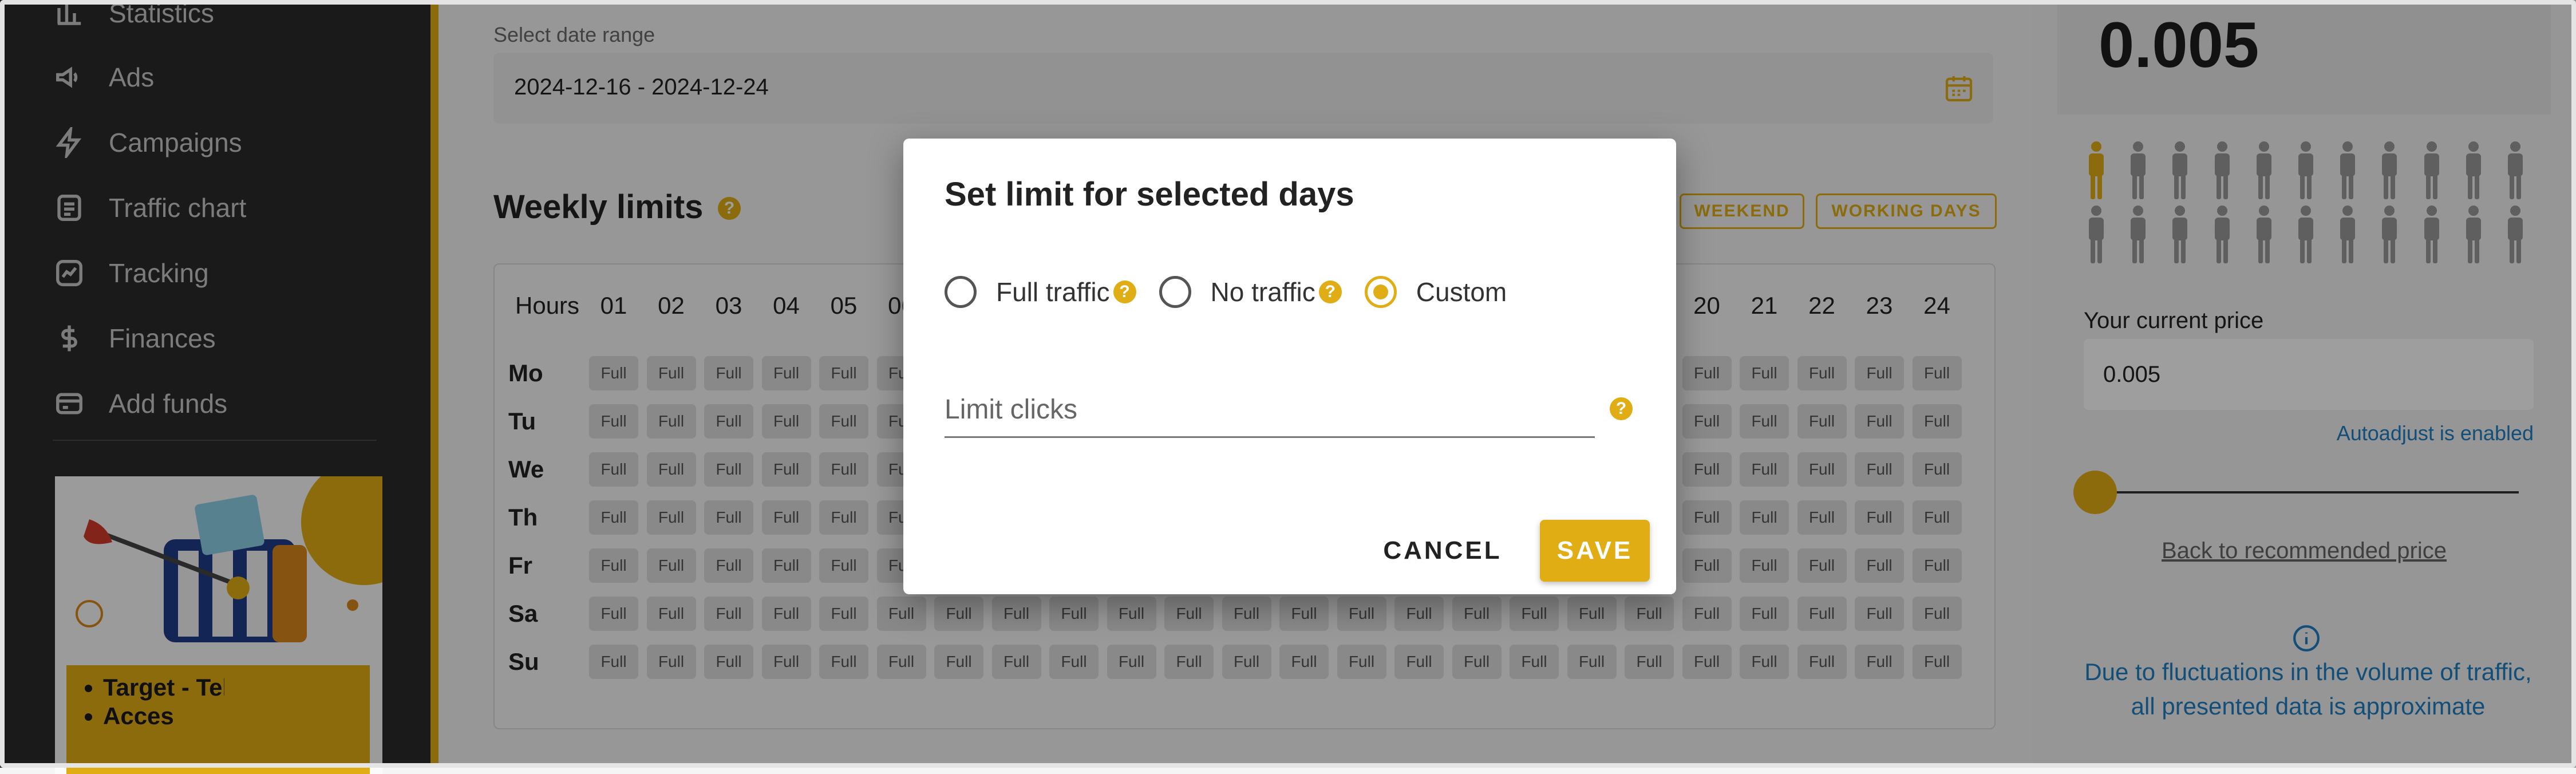 This screenshot has width=2576, height=774. What do you see at coordinates (1461, 292) in the screenshot?
I see `option-label: Custom` at bounding box center [1461, 292].